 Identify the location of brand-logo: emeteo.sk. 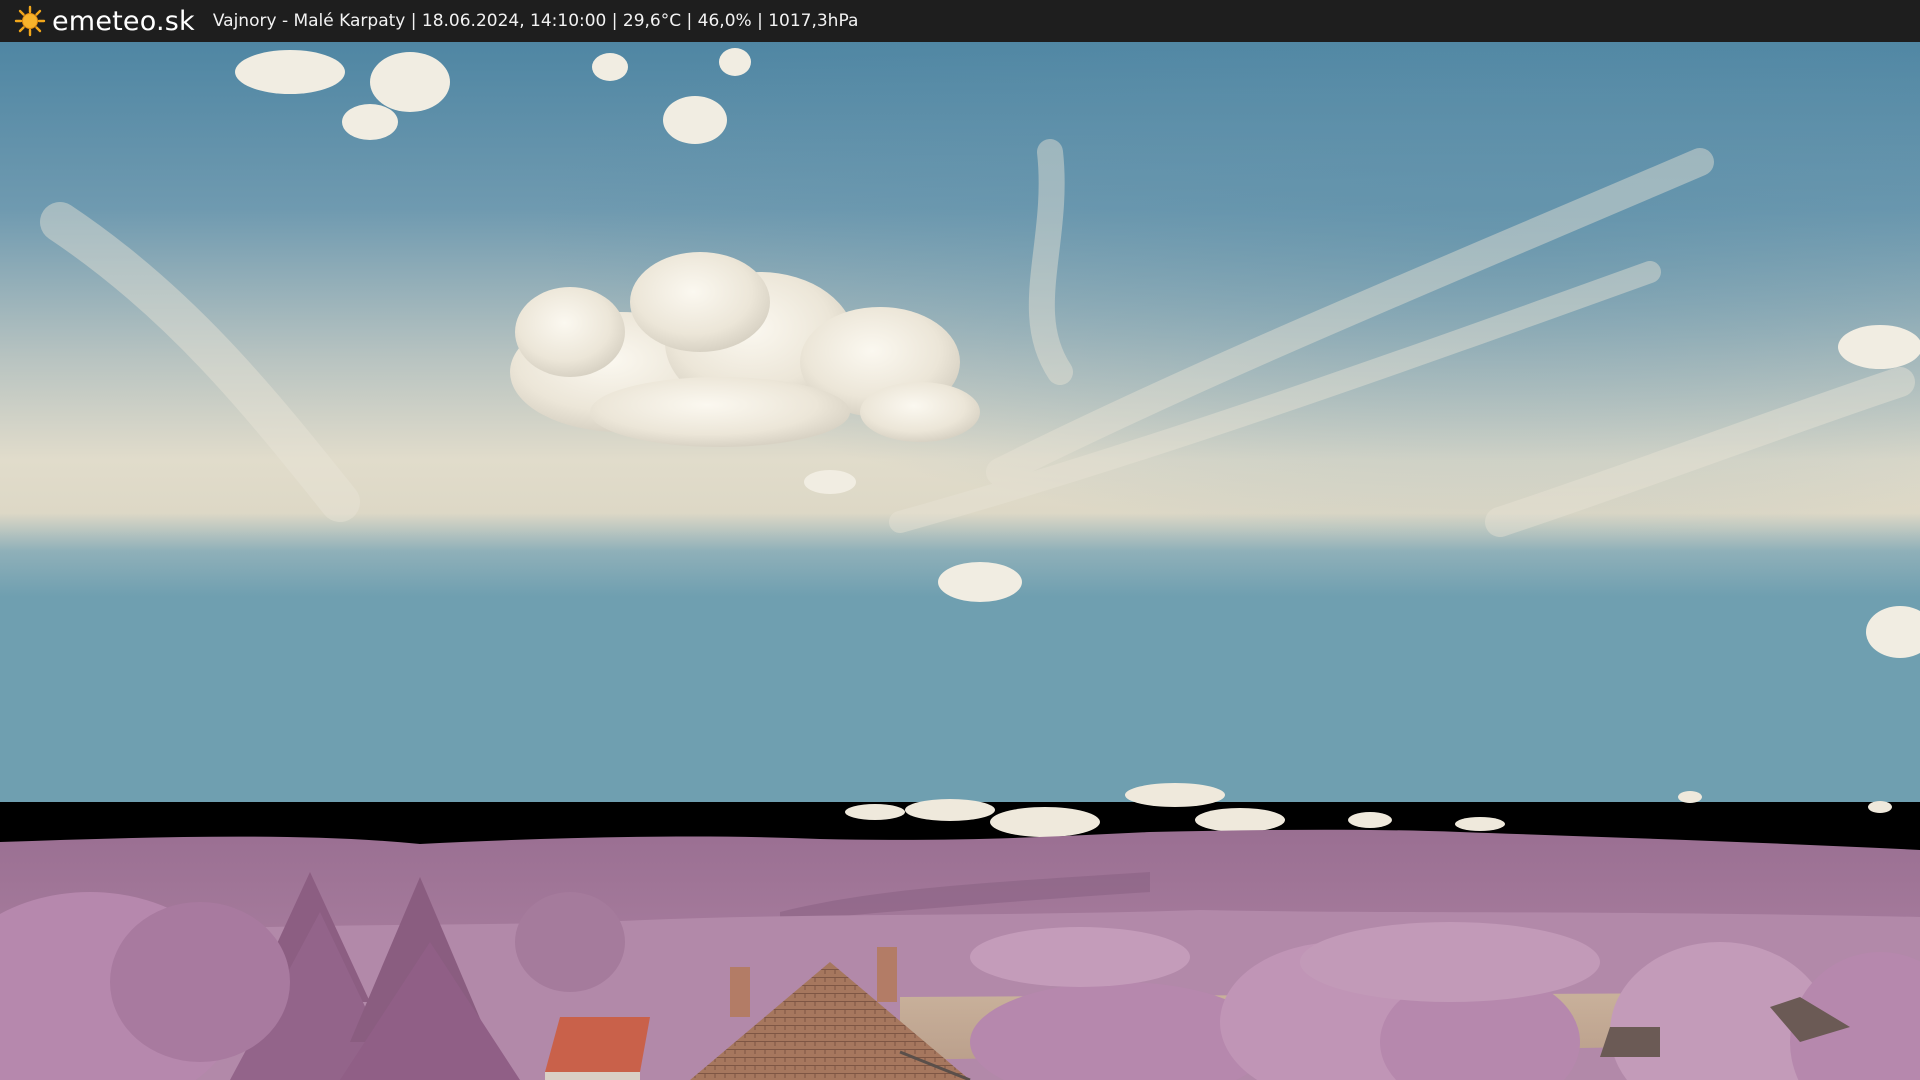
(104, 21).